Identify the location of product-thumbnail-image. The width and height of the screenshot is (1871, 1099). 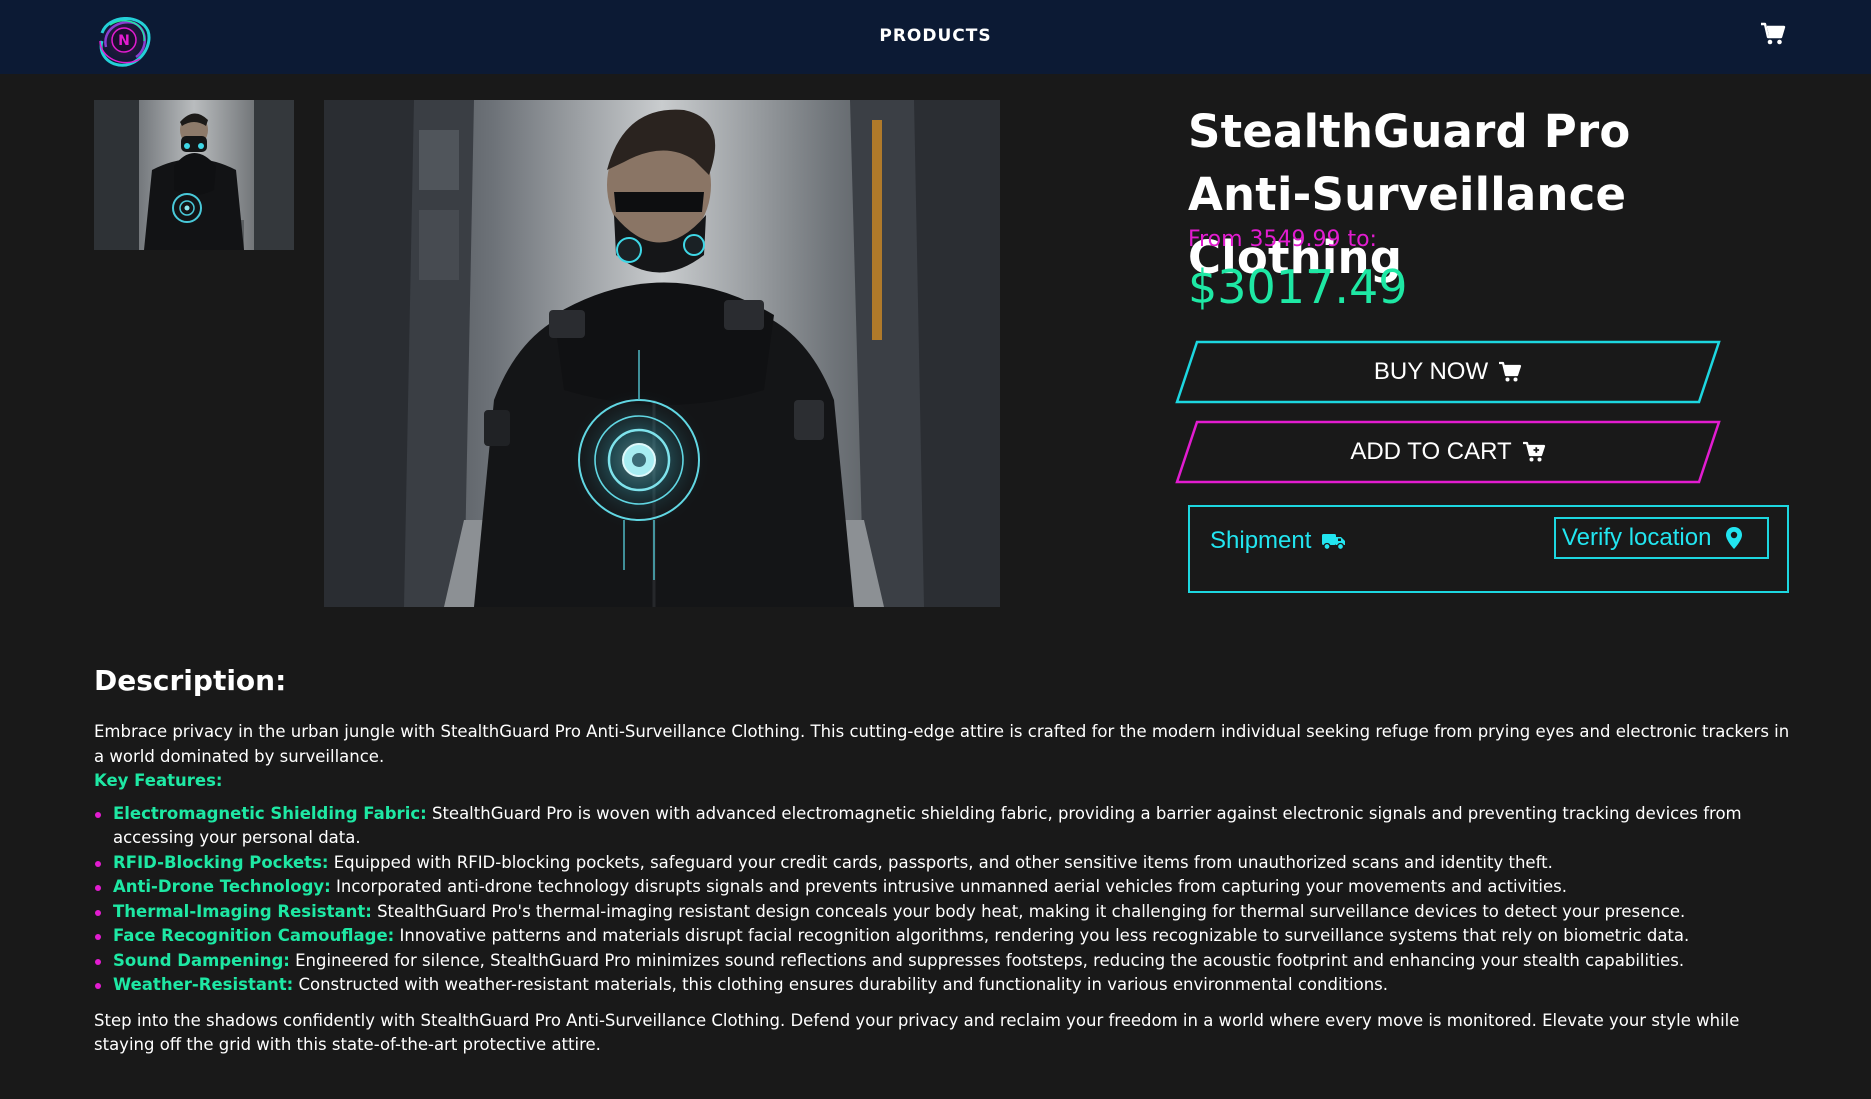
(194, 175).